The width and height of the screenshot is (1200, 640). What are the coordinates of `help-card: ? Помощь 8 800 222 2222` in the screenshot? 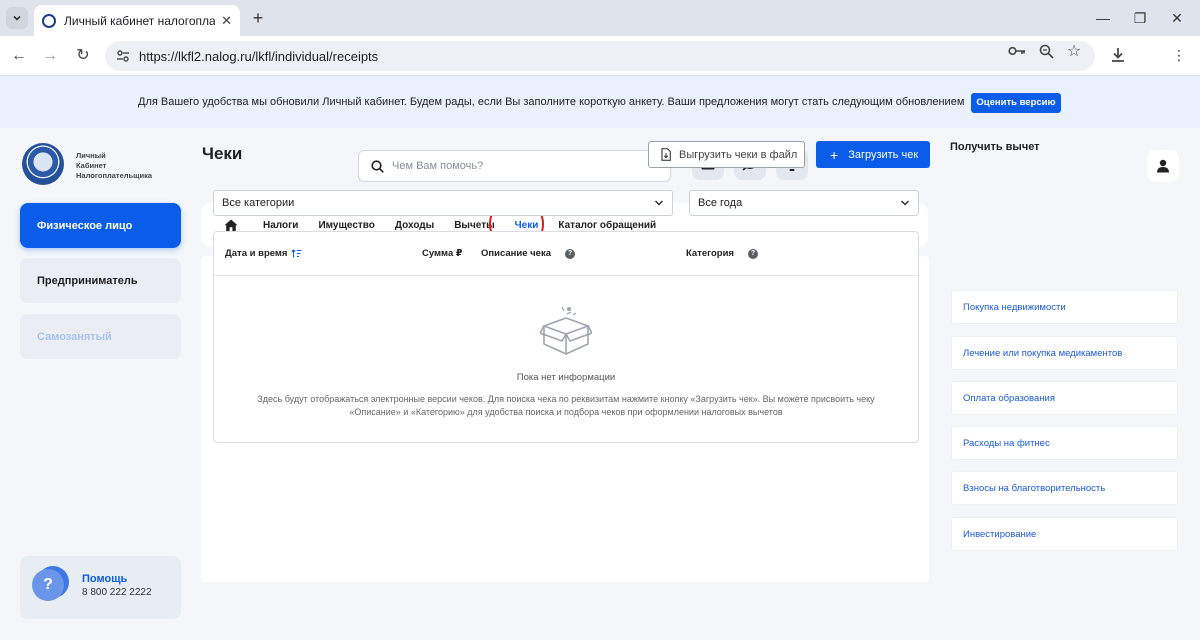 It's located at (100, 587).